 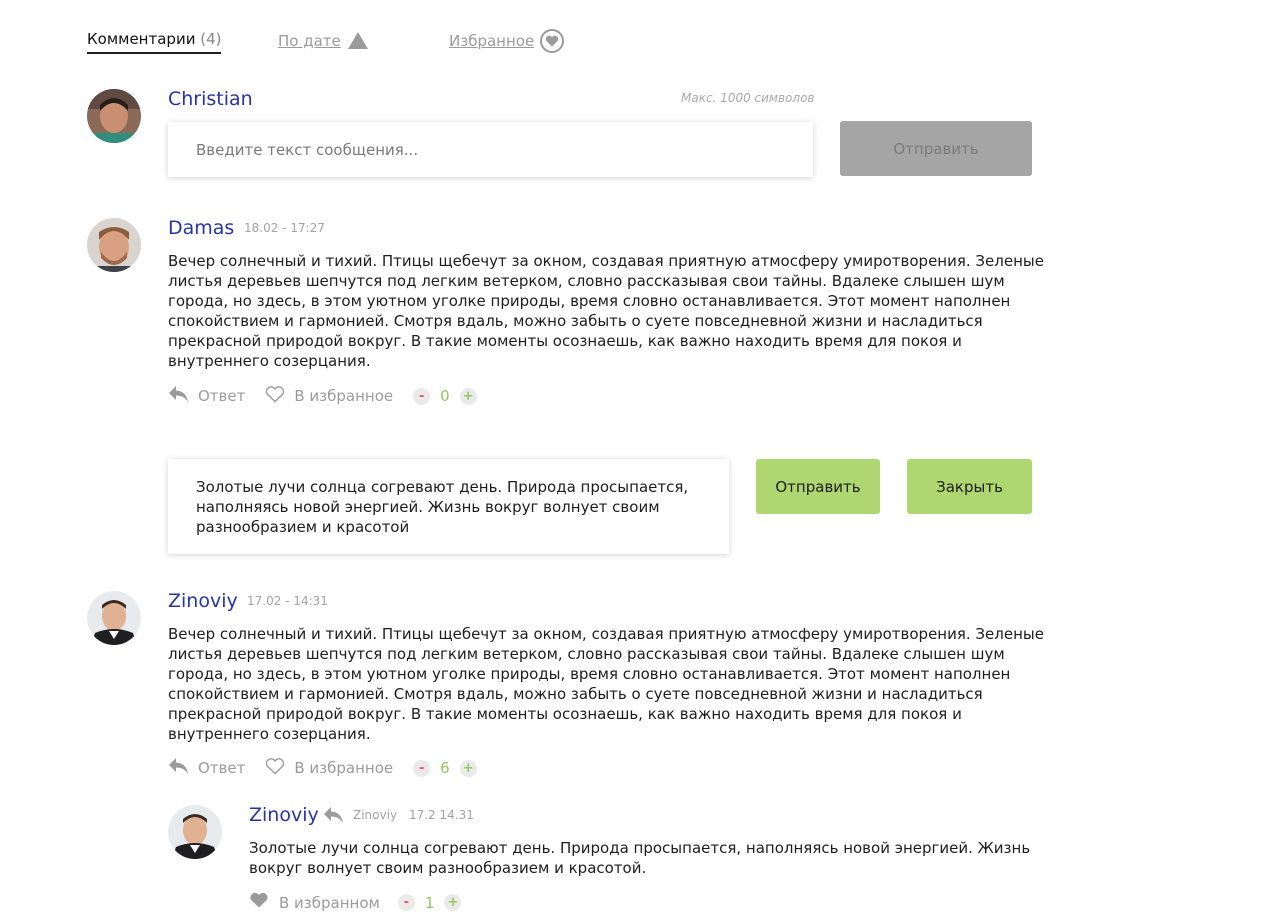 I want to click on remove-favorite-button: В избранном, so click(x=314, y=902).